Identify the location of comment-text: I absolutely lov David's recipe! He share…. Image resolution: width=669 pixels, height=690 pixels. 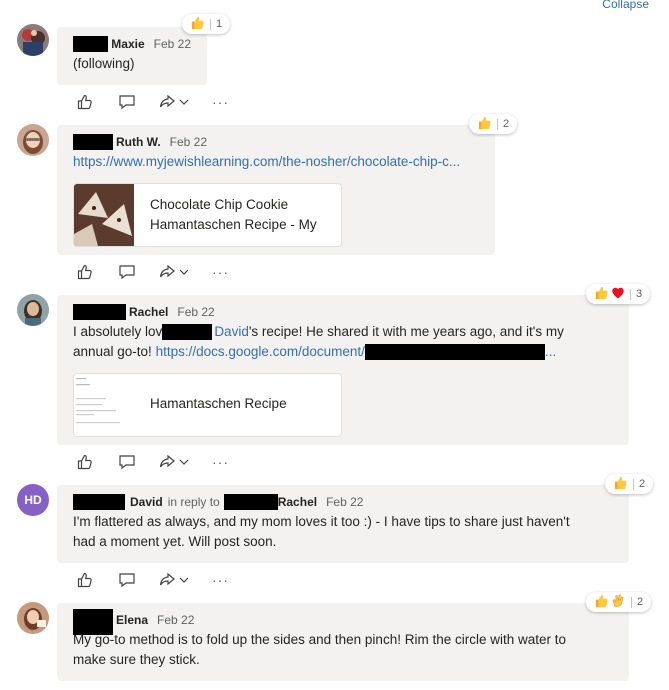
(318, 332).